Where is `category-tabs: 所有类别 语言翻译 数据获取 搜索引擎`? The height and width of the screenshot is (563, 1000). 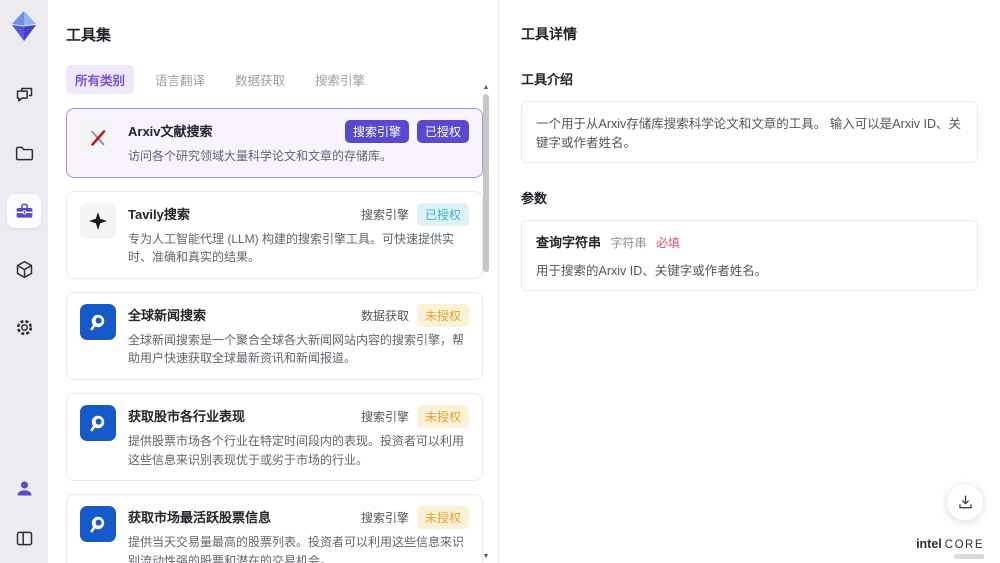
category-tabs: 所有类别 语言翻译 数据获取 搜索引擎 is located at coordinates (282, 79).